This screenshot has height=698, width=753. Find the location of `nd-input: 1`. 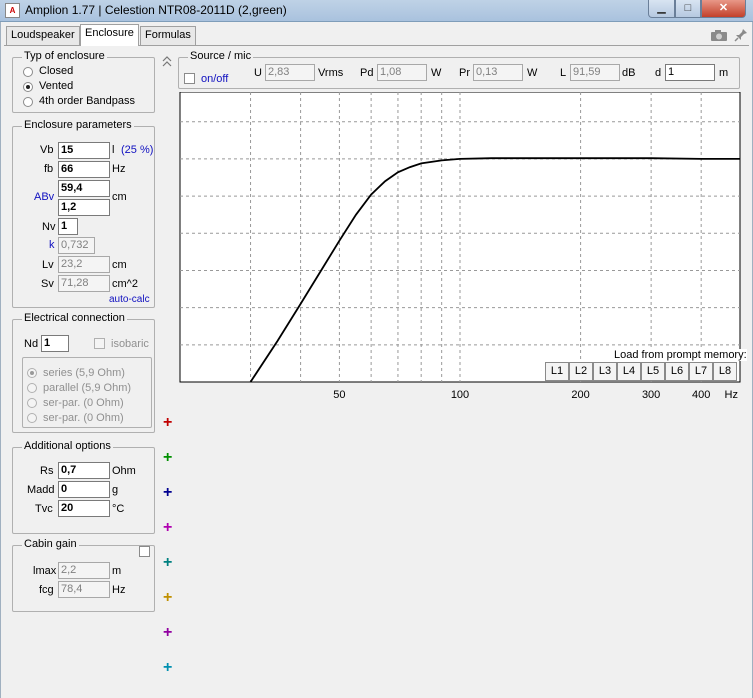

nd-input: 1 is located at coordinates (55, 343).